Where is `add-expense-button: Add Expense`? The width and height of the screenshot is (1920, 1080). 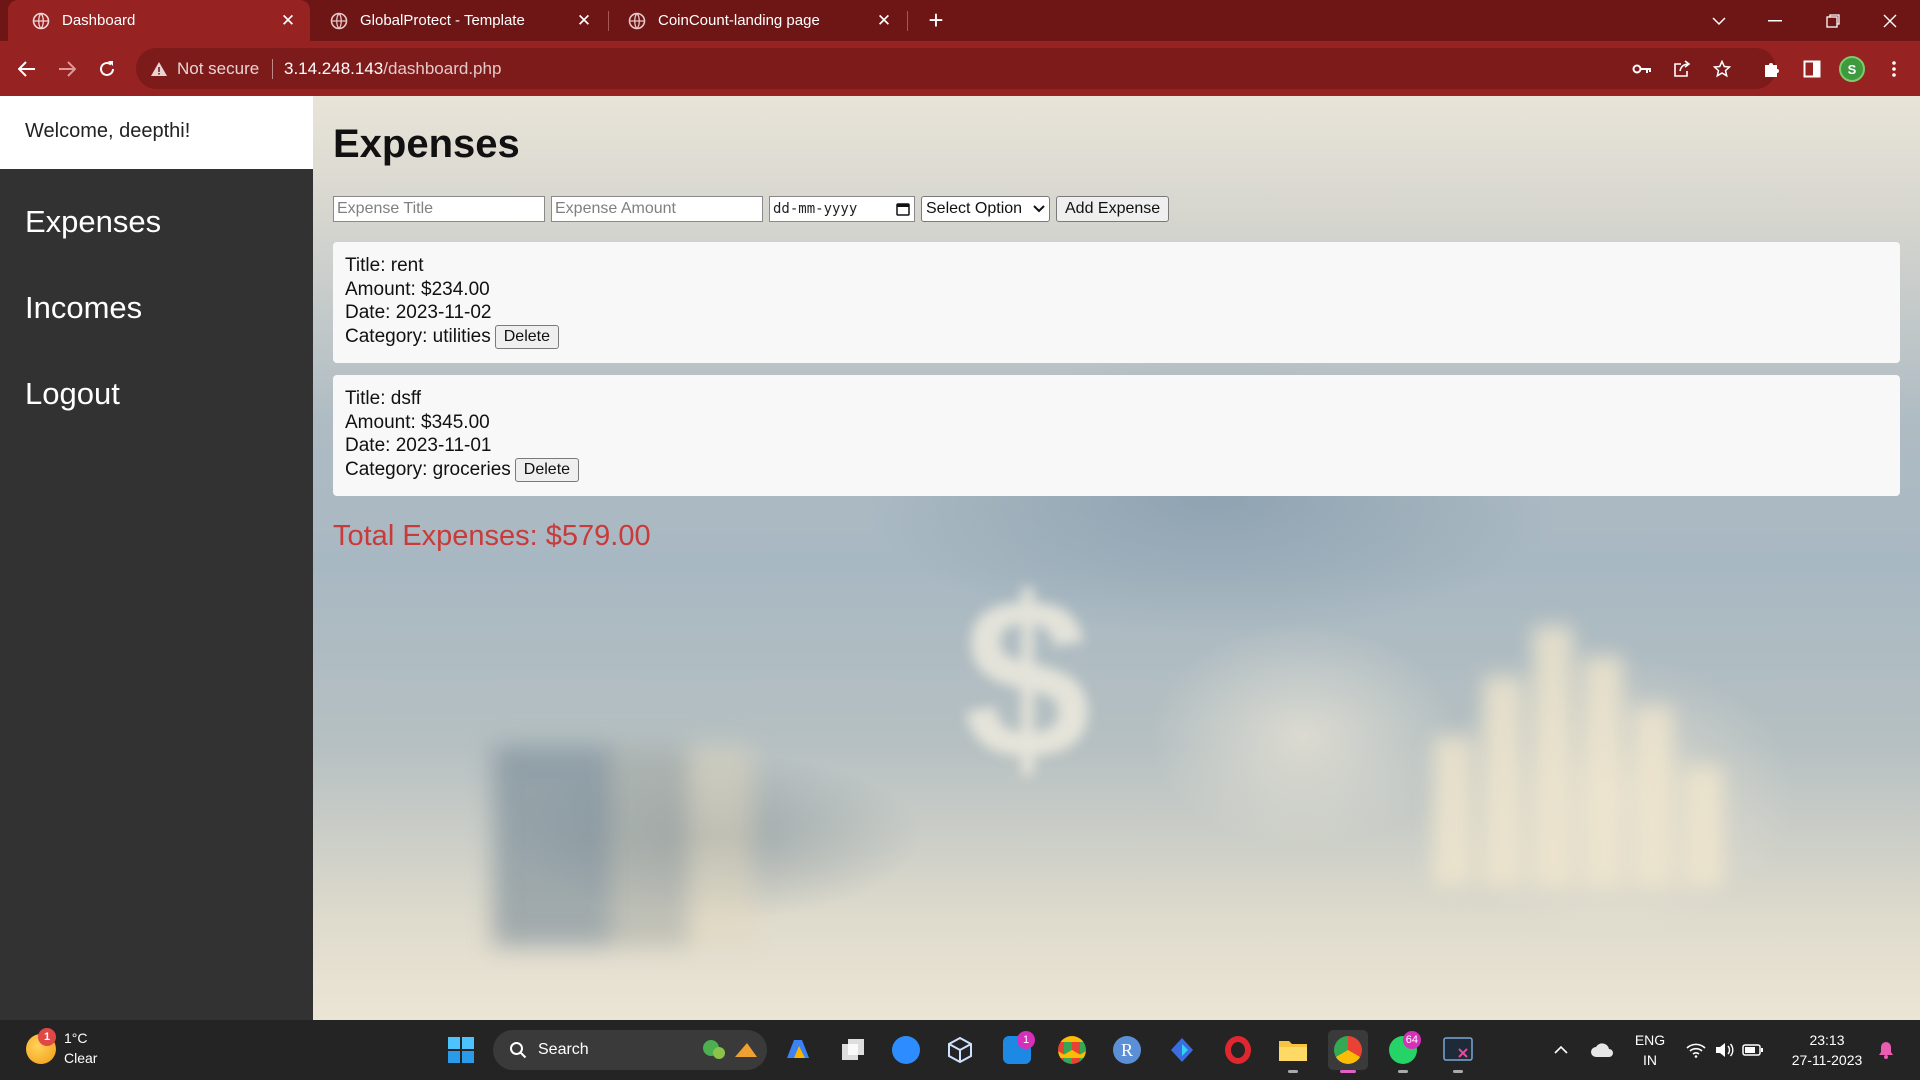 add-expense-button: Add Expense is located at coordinates (1113, 209).